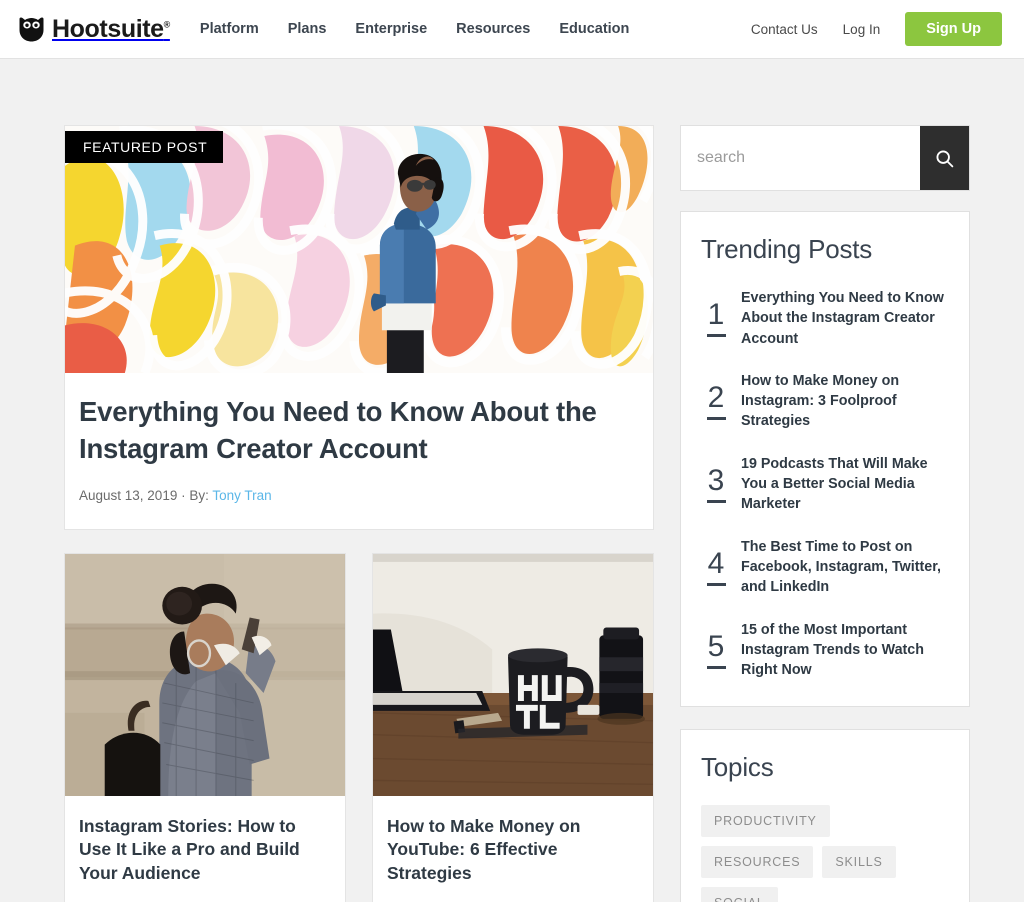 This screenshot has height=902, width=1024. I want to click on stone-wall-photo, so click(205, 675).